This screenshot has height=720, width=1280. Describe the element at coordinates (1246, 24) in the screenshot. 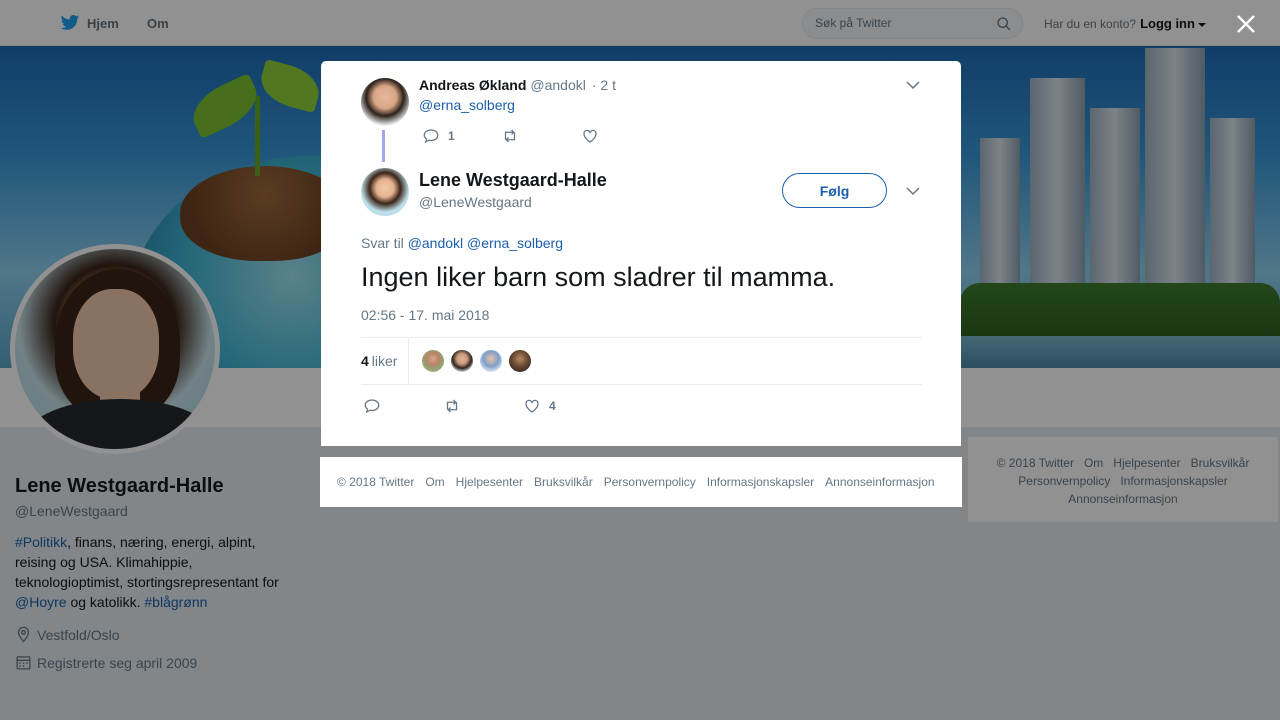

I see `close-icon` at that location.